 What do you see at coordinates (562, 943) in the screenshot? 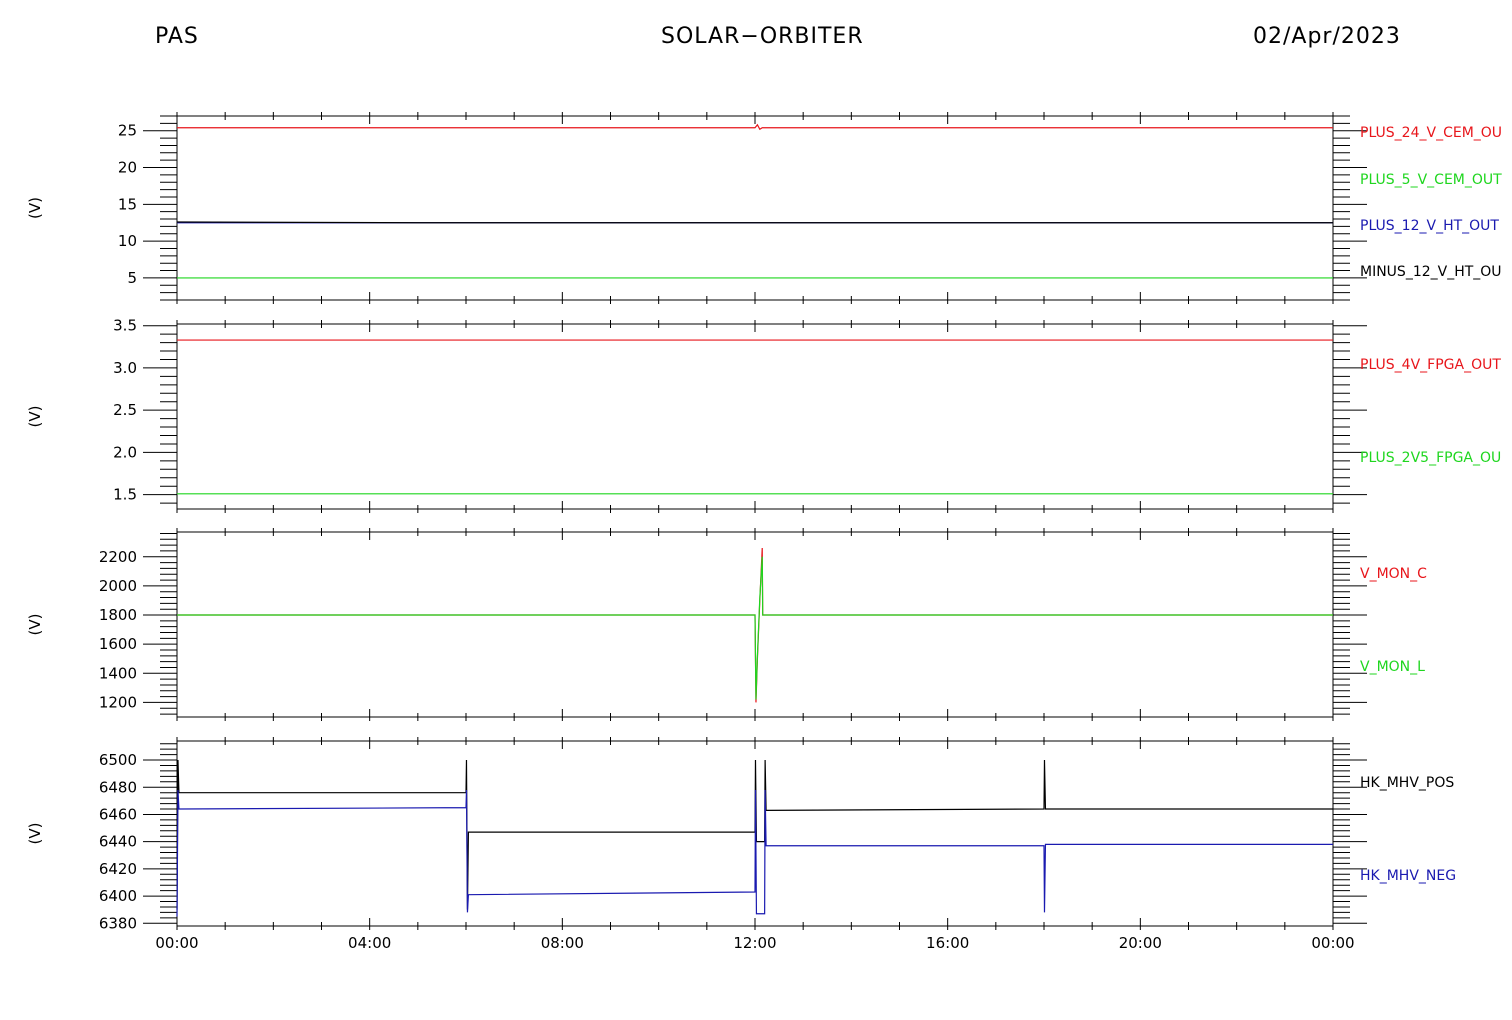
I see `x-tick-label: 08:00` at bounding box center [562, 943].